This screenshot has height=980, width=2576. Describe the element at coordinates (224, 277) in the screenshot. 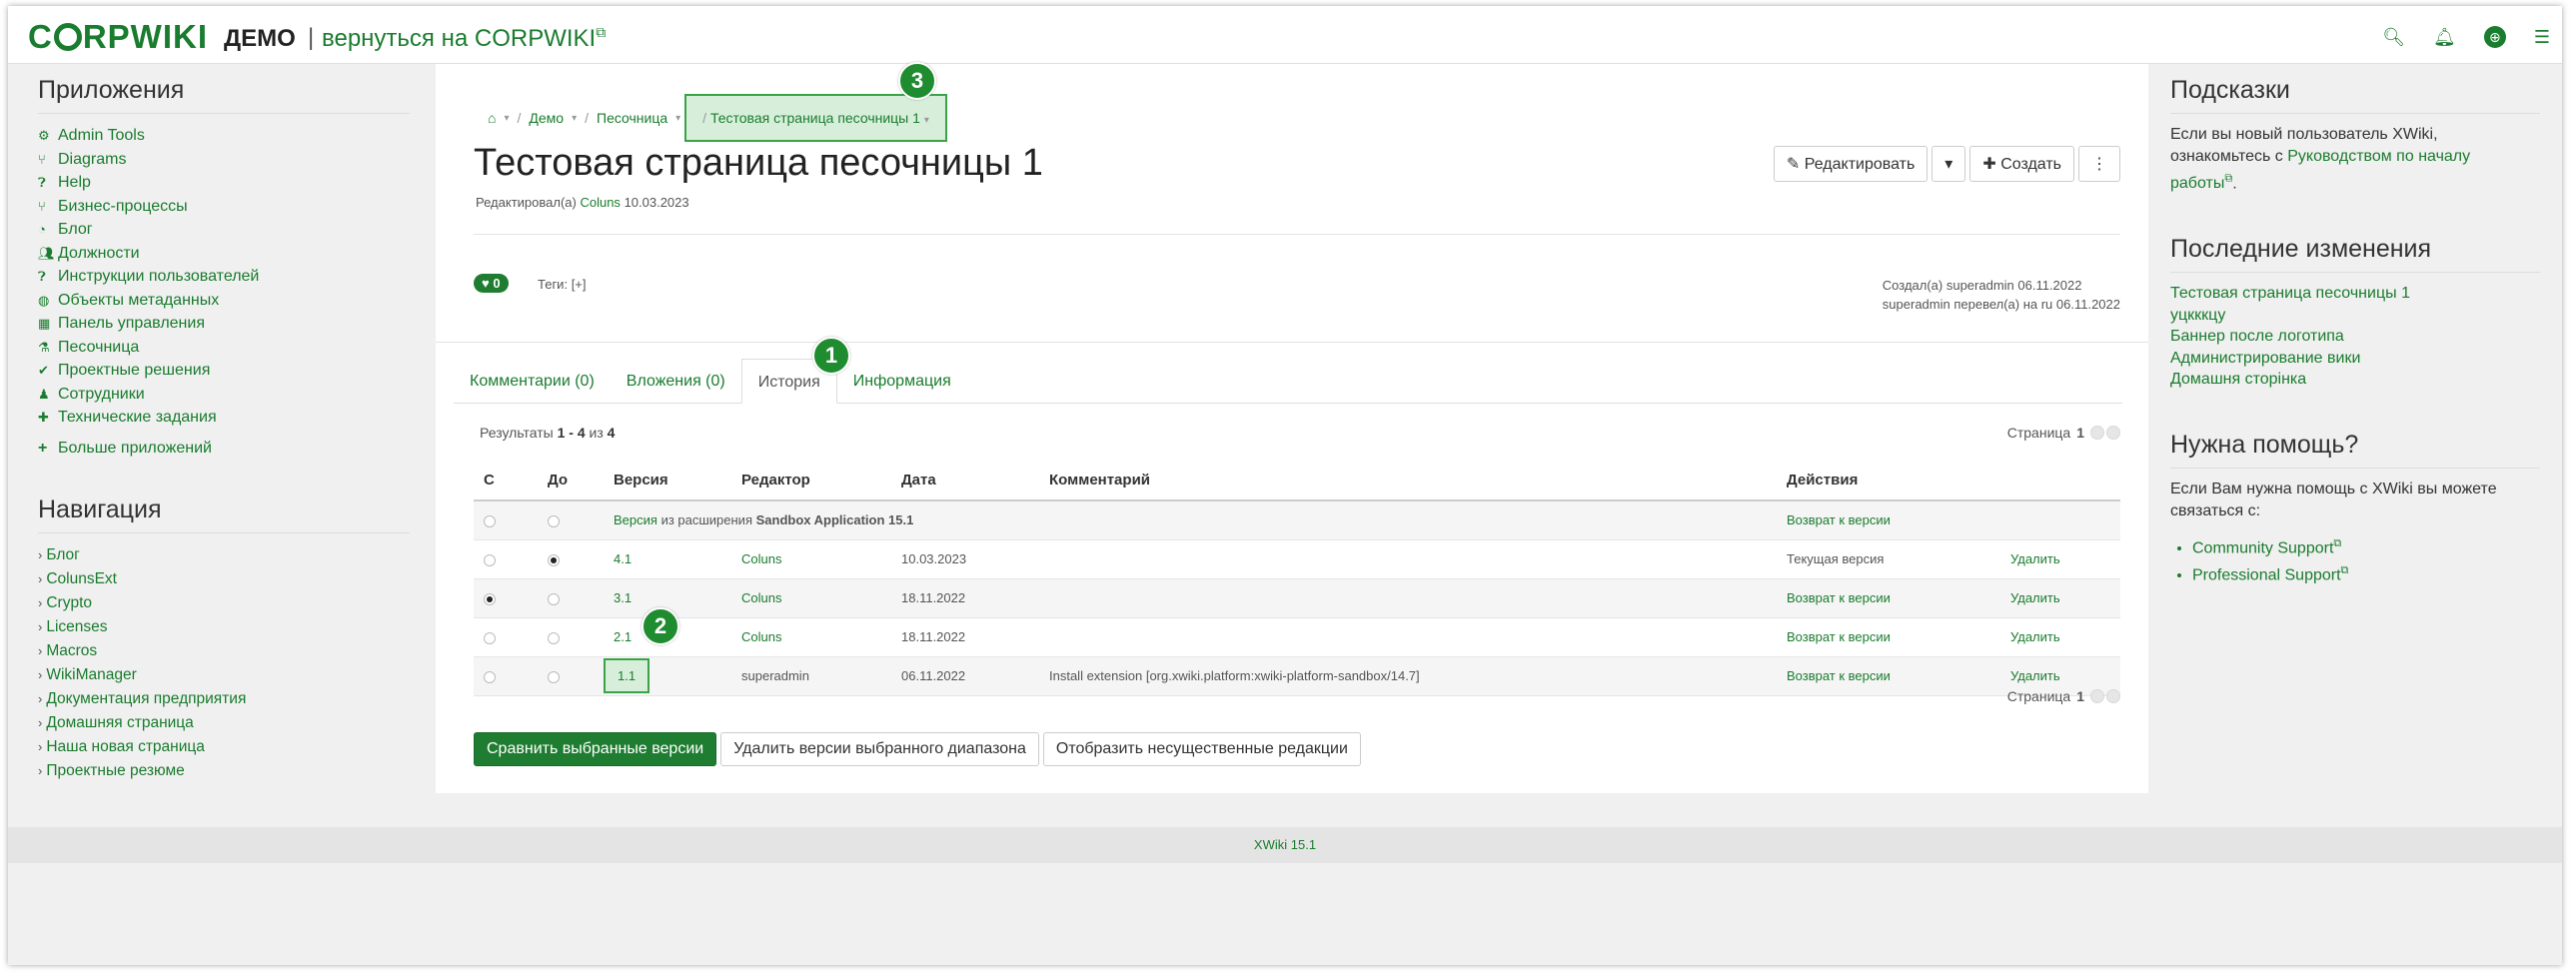

I see `app-item: ❓︎ Инструкции пользователей` at that location.